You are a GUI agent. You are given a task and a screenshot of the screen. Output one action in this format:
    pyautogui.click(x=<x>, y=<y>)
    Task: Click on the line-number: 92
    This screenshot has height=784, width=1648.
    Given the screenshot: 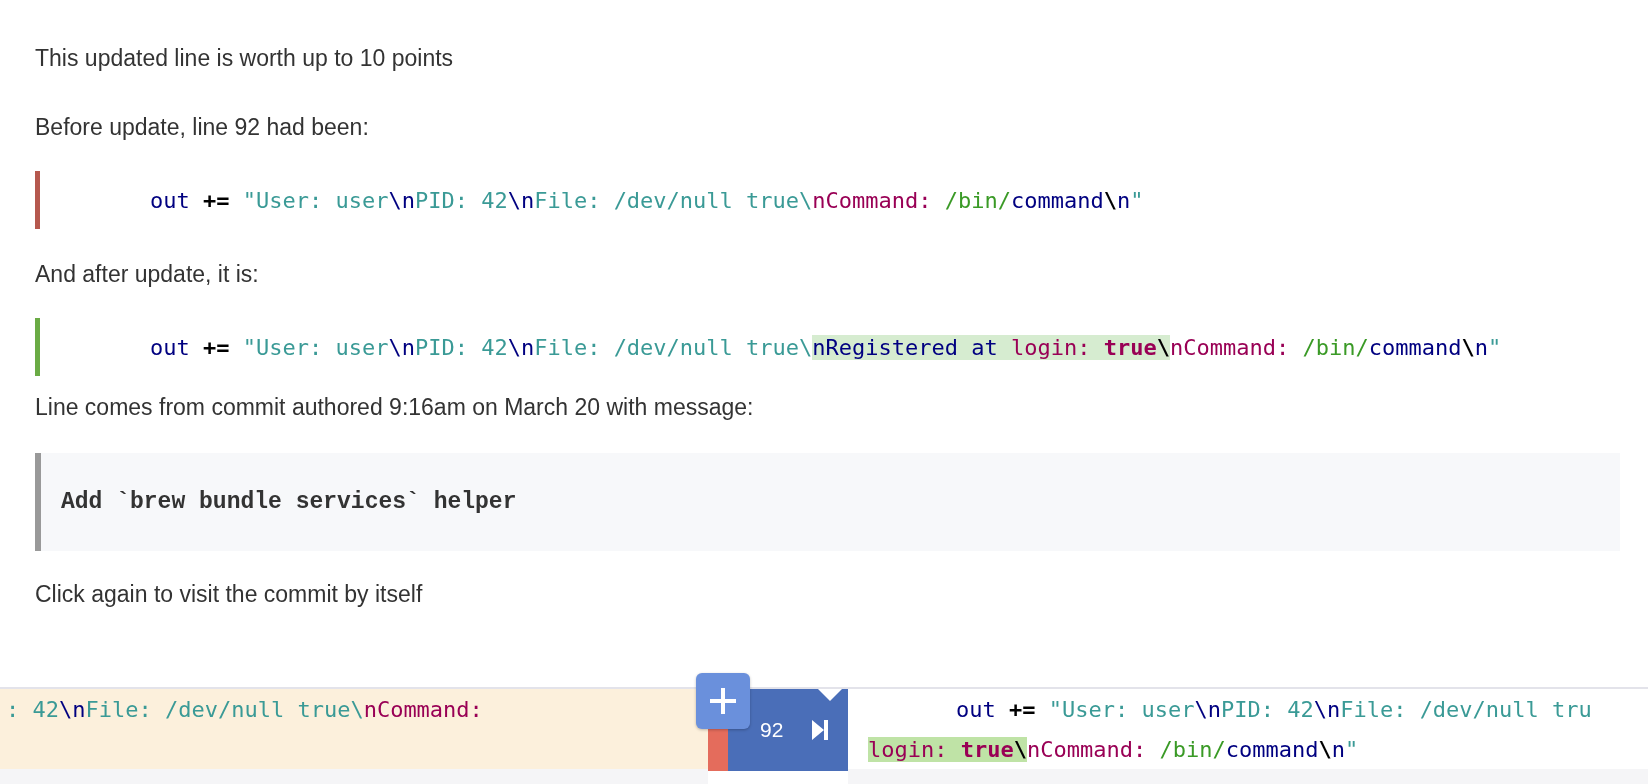 What is the action you would take?
    pyautogui.click(x=772, y=730)
    